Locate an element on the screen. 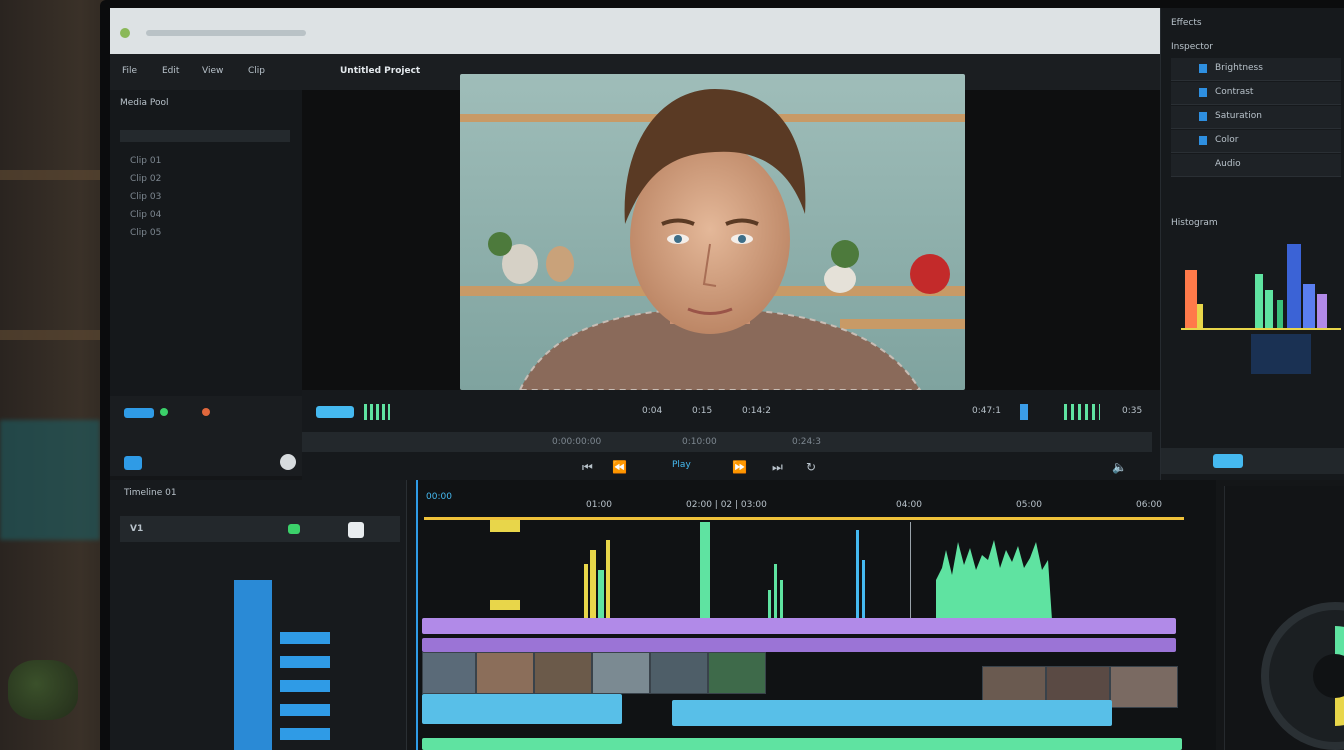 The height and width of the screenshot is (750, 1344). inspector-row: Audio is located at coordinates (1256, 165).